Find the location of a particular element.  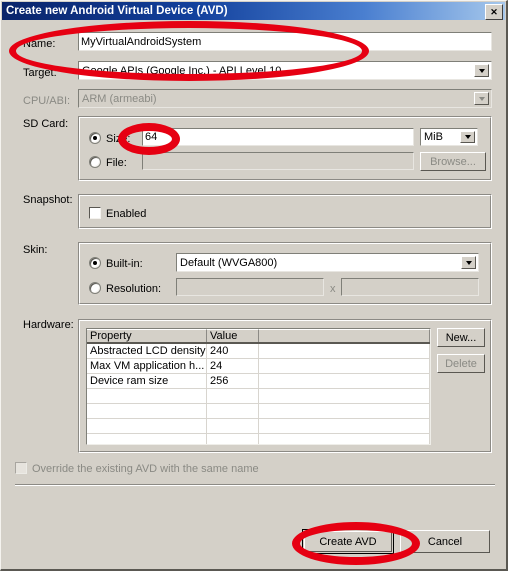

sdcard-group is located at coordinates (285, 148).